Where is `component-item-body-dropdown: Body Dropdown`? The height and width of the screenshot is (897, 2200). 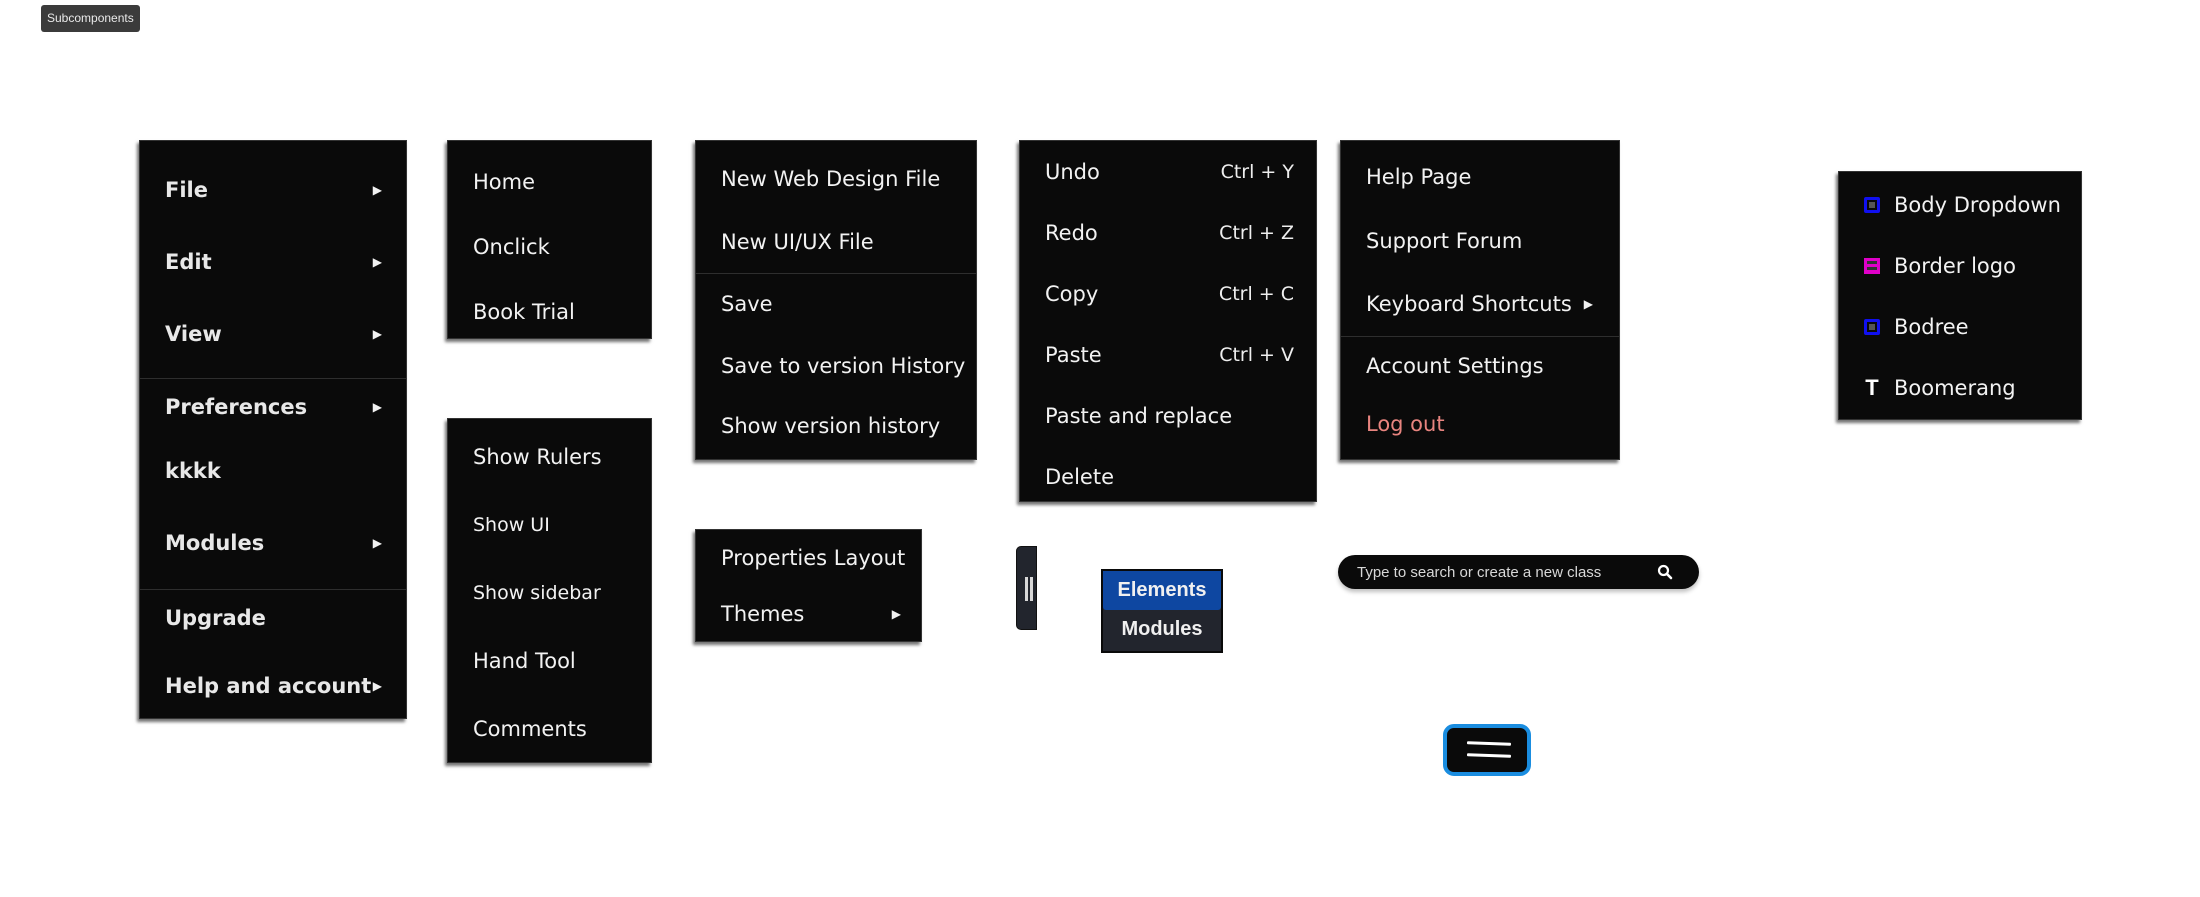 component-item-body-dropdown: Body Dropdown is located at coordinates (1960, 204).